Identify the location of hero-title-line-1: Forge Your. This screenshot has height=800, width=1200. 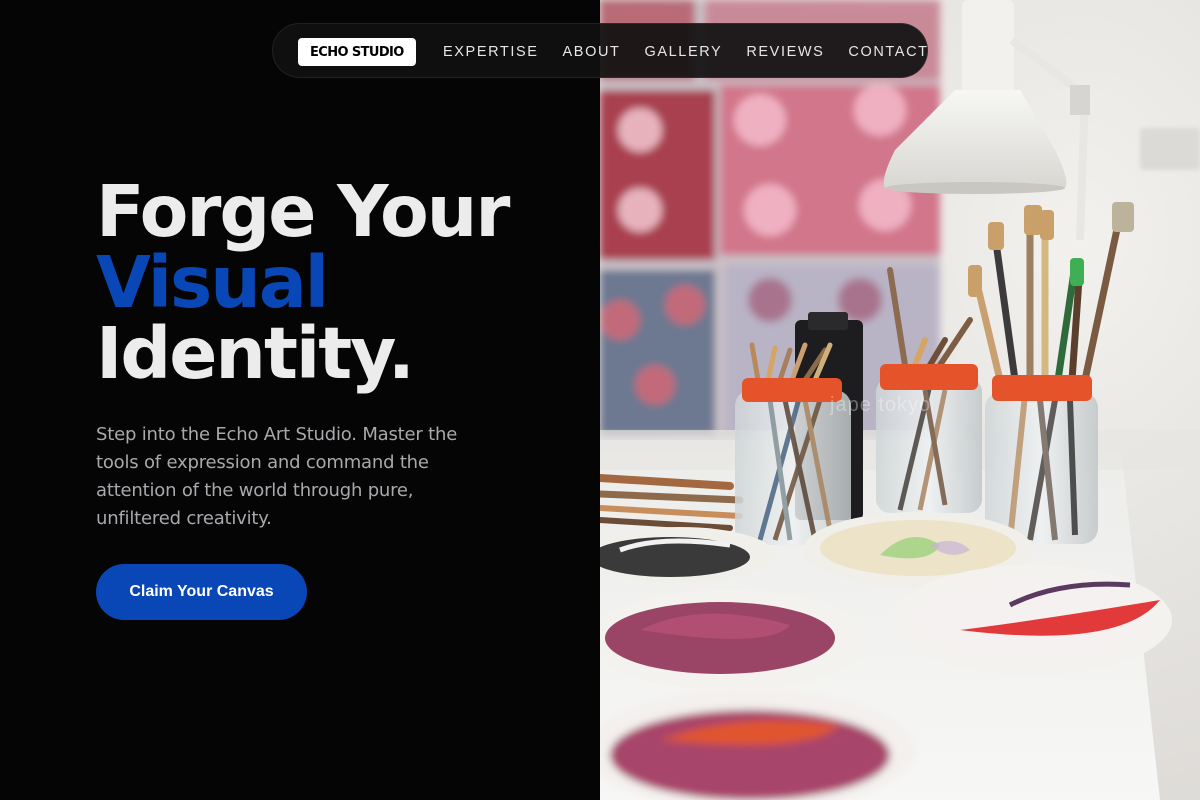
(303, 211).